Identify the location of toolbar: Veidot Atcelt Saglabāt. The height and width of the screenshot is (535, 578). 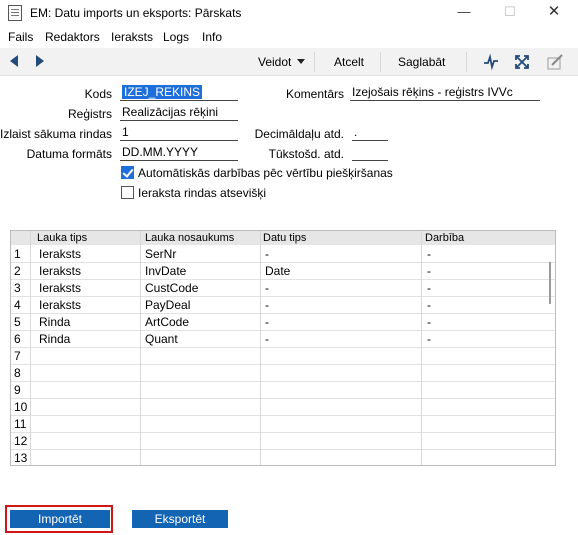
(289, 62).